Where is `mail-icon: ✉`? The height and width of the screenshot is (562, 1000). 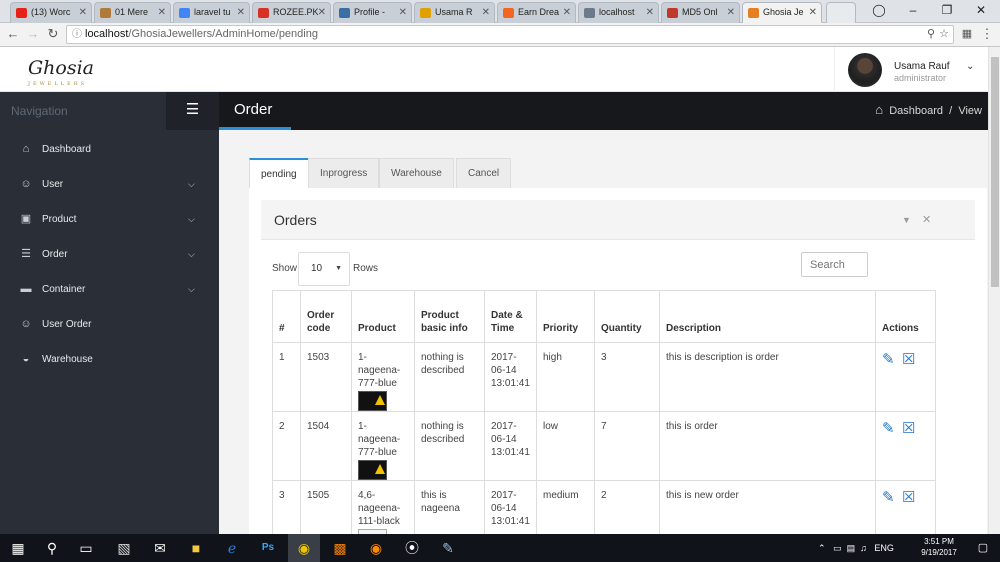
mail-icon: ✉ is located at coordinates (160, 548).